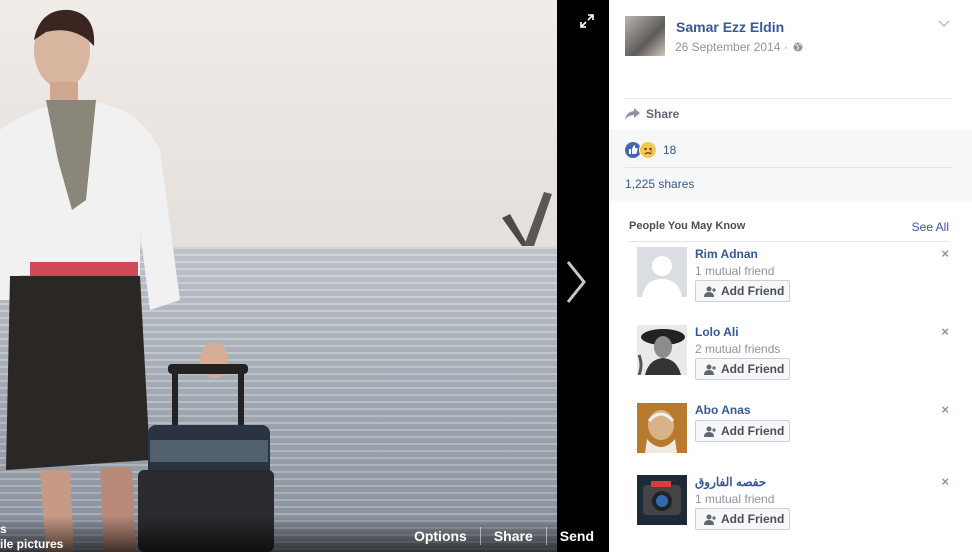 This screenshot has height=552, width=972. I want to click on person-name: Abo Anas, so click(723, 410).